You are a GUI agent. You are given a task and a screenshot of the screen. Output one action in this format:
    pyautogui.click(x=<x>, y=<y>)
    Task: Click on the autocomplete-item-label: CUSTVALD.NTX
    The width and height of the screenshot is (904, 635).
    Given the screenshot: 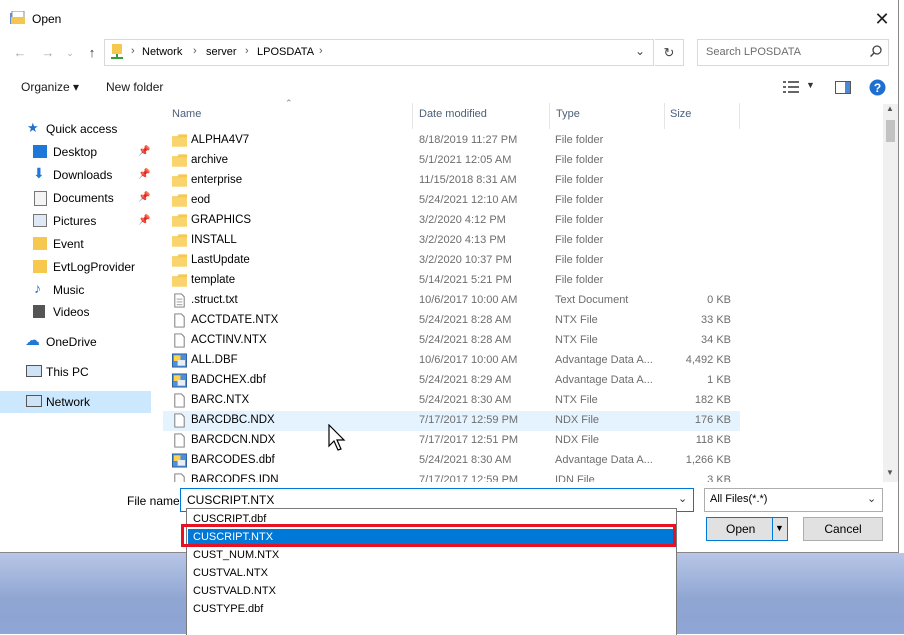 What is the action you would take?
    pyautogui.click(x=234, y=591)
    